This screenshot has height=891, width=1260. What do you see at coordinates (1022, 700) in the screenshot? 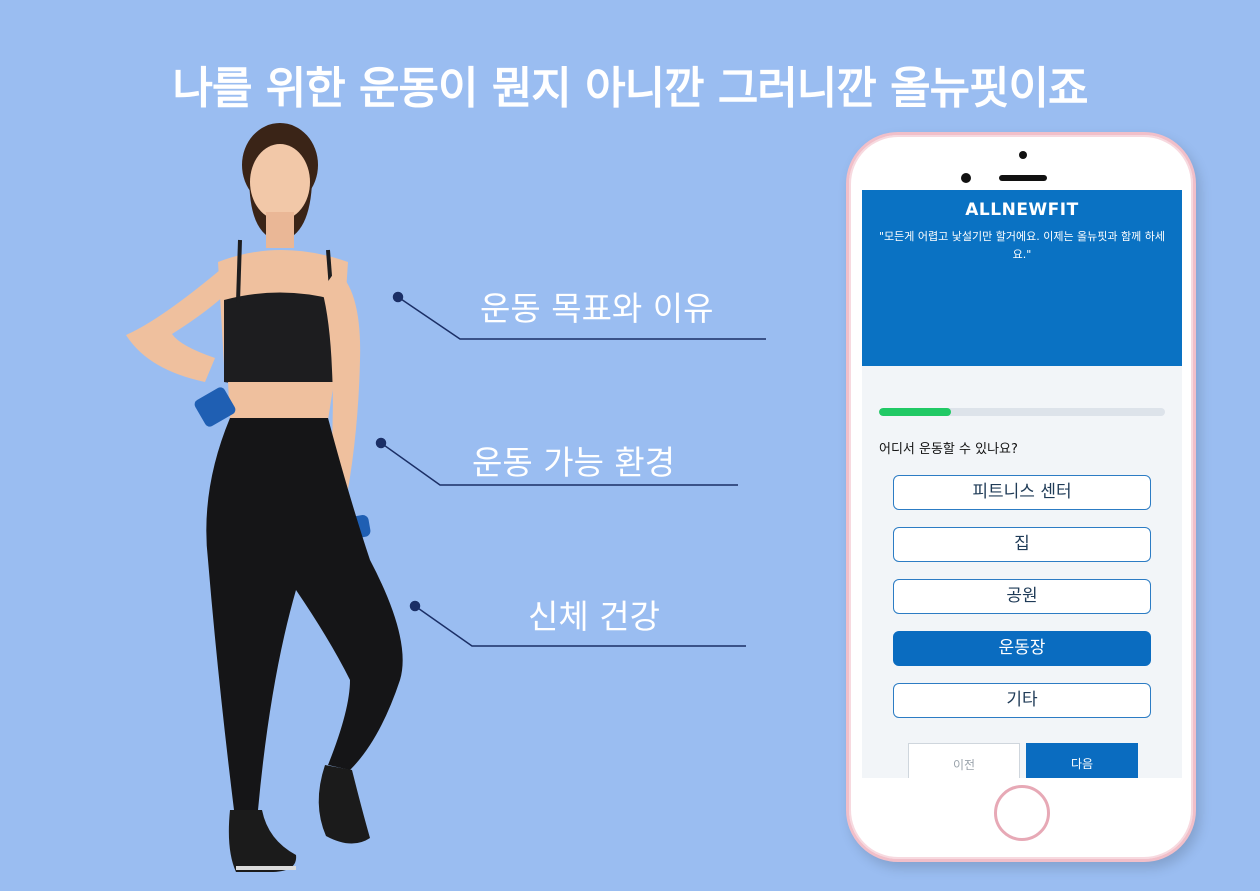
I see `option-other: 기타` at bounding box center [1022, 700].